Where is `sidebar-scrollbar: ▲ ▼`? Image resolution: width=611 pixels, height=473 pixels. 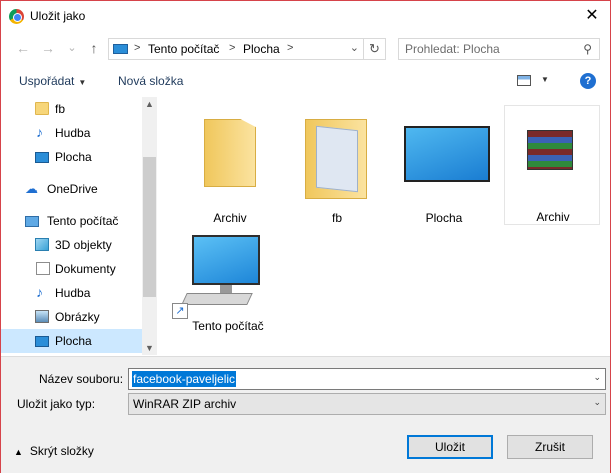
sidebar-scrollbar: ▲ ▼ is located at coordinates (149, 226).